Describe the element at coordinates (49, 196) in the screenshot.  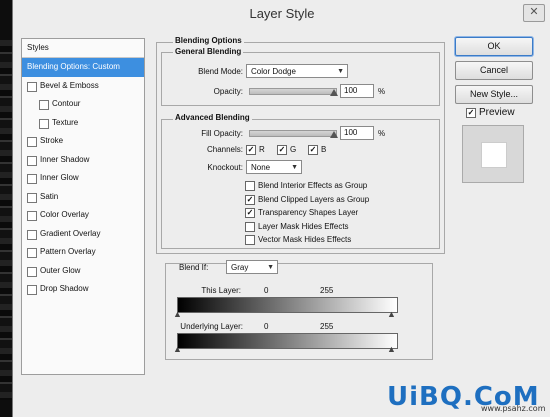
I see `style-item-label: Satin` at that location.